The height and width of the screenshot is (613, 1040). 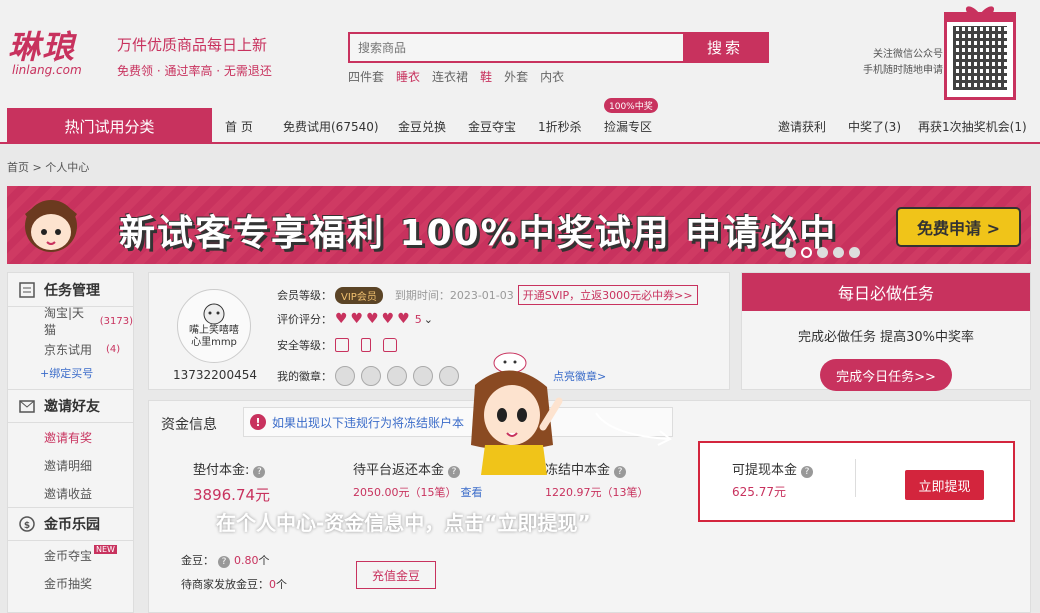 What do you see at coordinates (304, 376) in the screenshot?
I see `medals-label: 我的徽章：` at bounding box center [304, 376].